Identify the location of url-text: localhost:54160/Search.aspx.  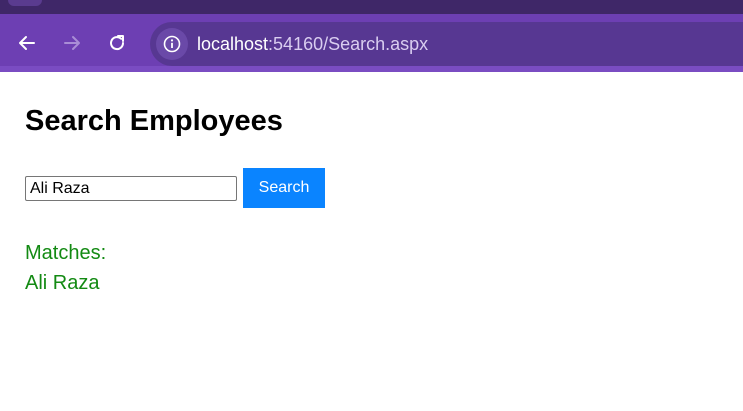
(312, 44).